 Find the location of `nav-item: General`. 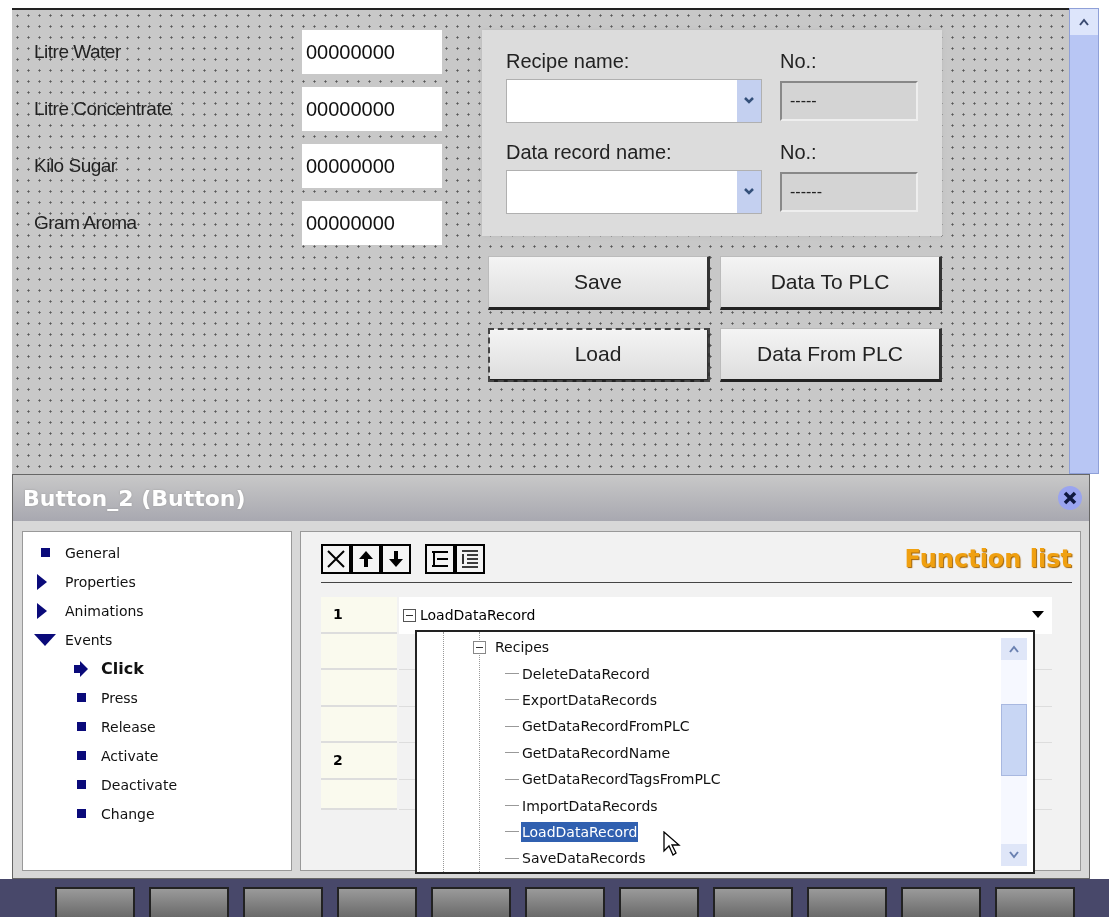

nav-item: General is located at coordinates (93, 552).